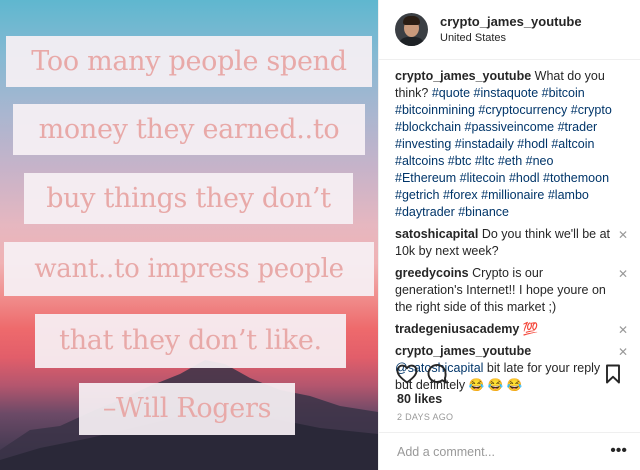 The image size is (640, 470). What do you see at coordinates (511, 38) in the screenshot?
I see `header-location: United States` at bounding box center [511, 38].